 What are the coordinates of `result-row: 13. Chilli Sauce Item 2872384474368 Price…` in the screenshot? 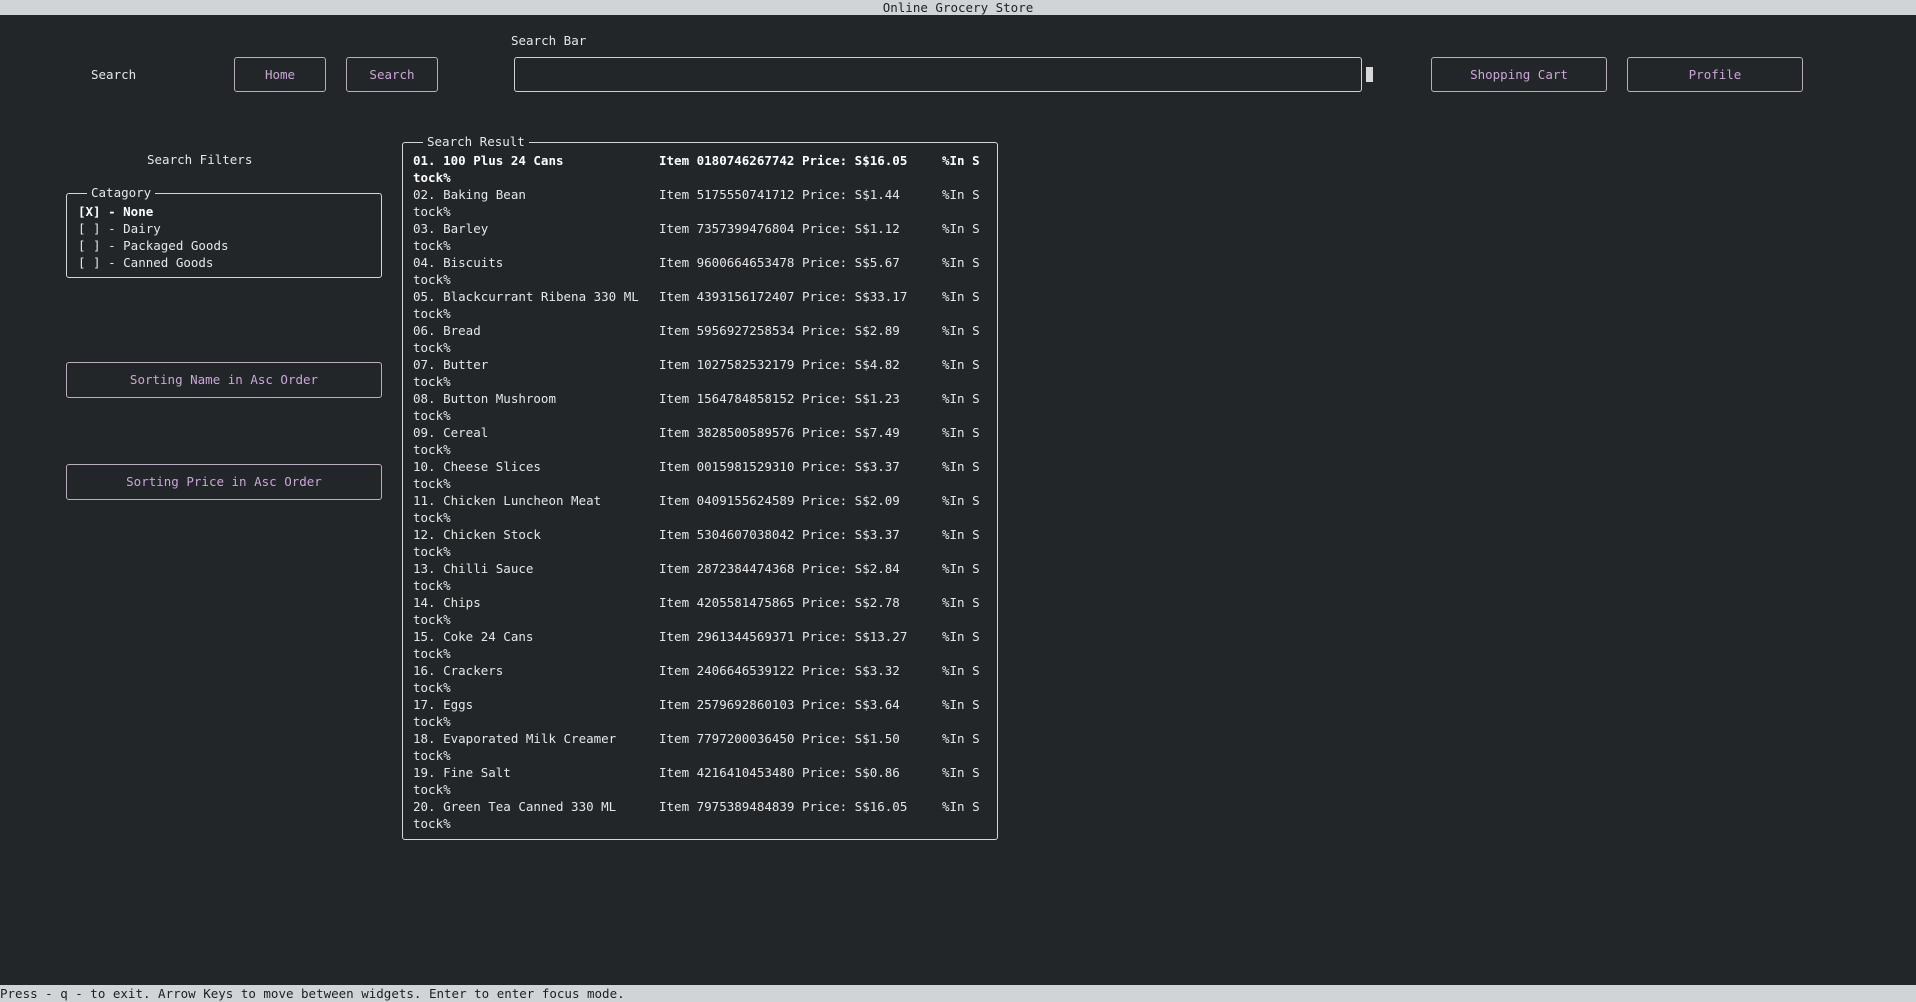 It's located at (703, 577).